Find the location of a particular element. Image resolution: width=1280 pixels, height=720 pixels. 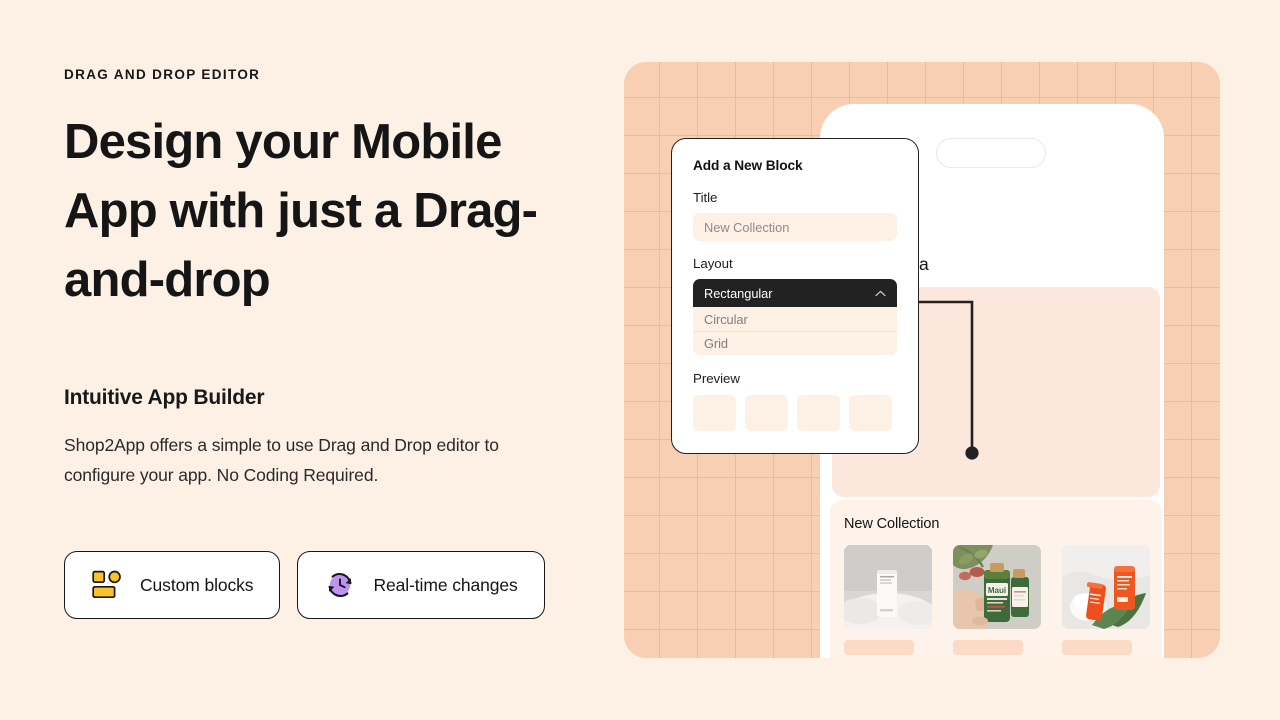

layout-option-circular: Circular is located at coordinates (795, 319).